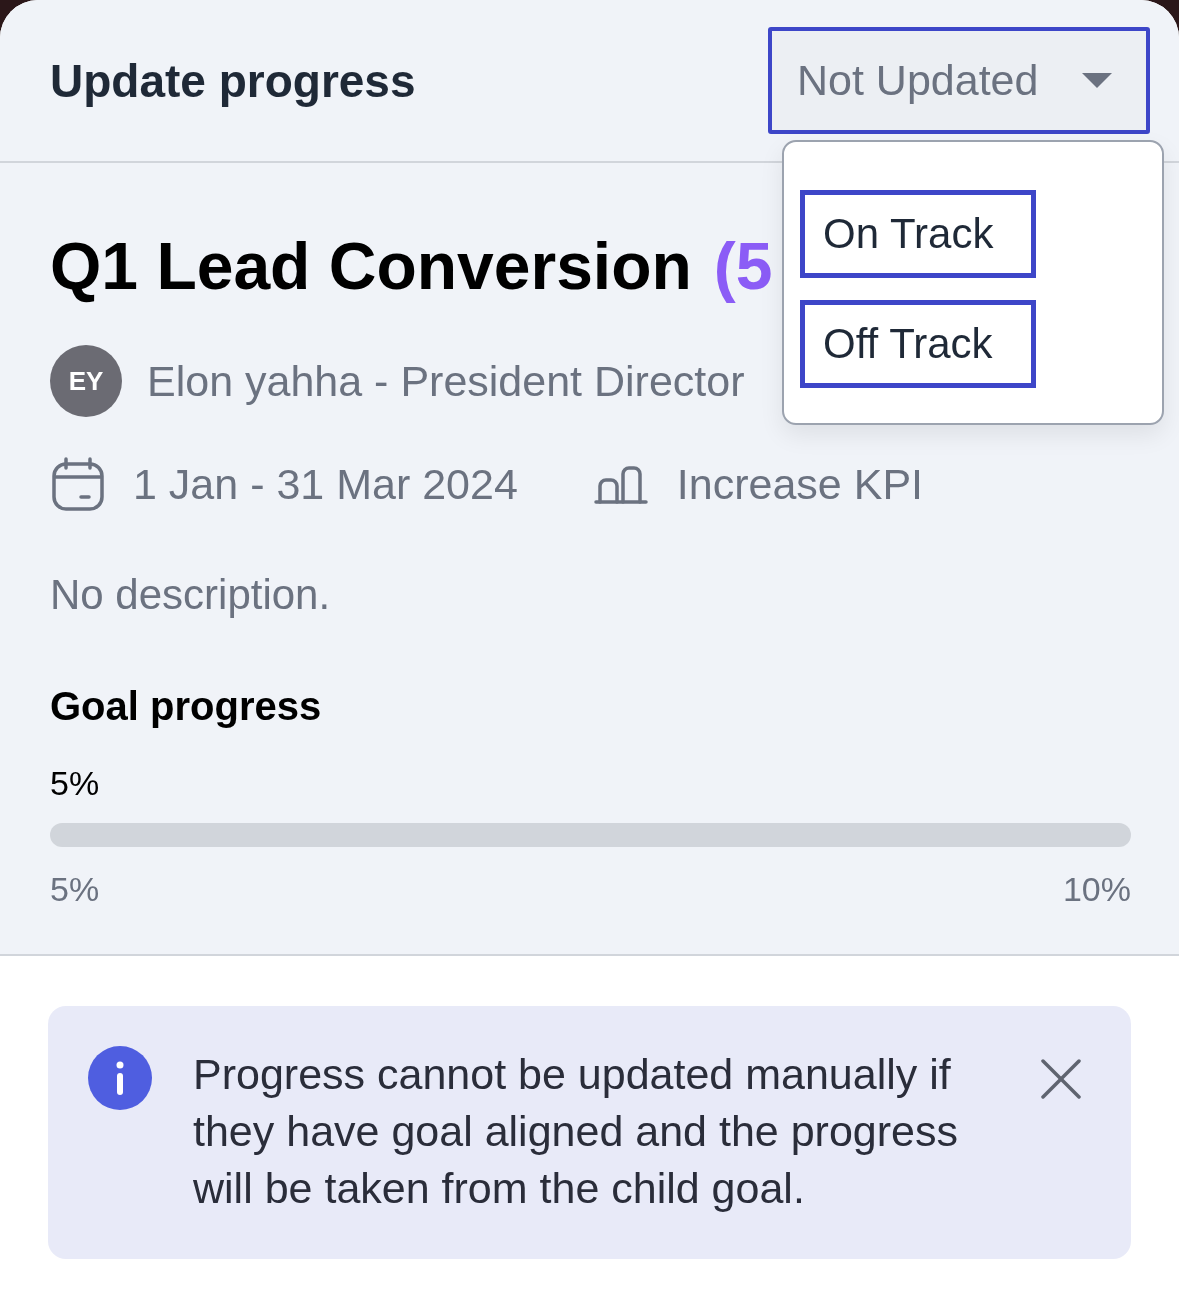  Describe the element at coordinates (918, 344) in the screenshot. I see `status-option: Off Track` at that location.